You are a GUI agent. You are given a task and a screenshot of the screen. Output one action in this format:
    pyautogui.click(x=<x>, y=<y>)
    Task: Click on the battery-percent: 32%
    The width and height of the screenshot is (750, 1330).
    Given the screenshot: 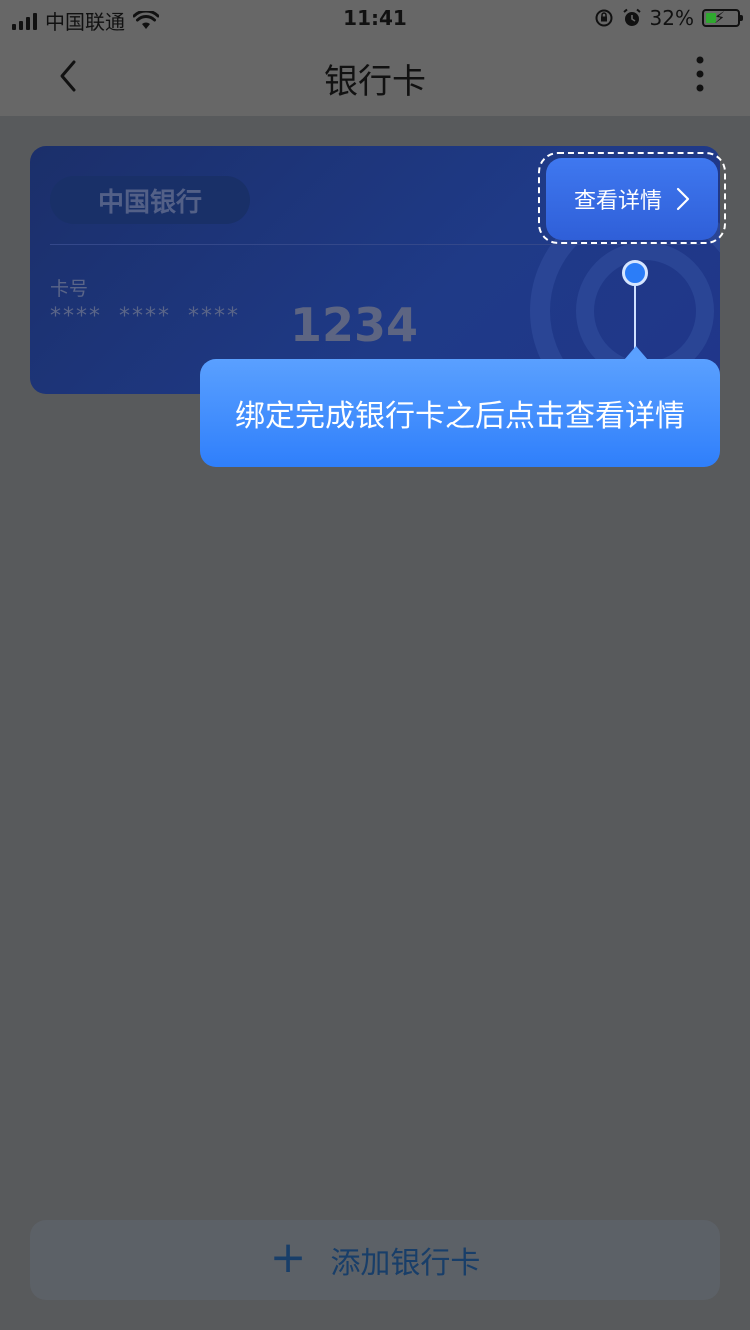 What is the action you would take?
    pyautogui.click(x=671, y=18)
    